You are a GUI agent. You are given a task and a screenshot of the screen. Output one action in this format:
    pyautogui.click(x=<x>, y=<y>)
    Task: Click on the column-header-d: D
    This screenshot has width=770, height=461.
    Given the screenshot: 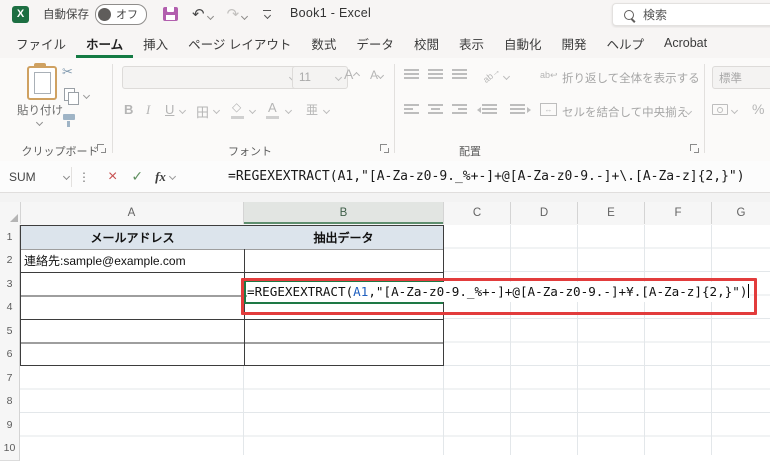 What is the action you would take?
    pyautogui.click(x=544, y=213)
    